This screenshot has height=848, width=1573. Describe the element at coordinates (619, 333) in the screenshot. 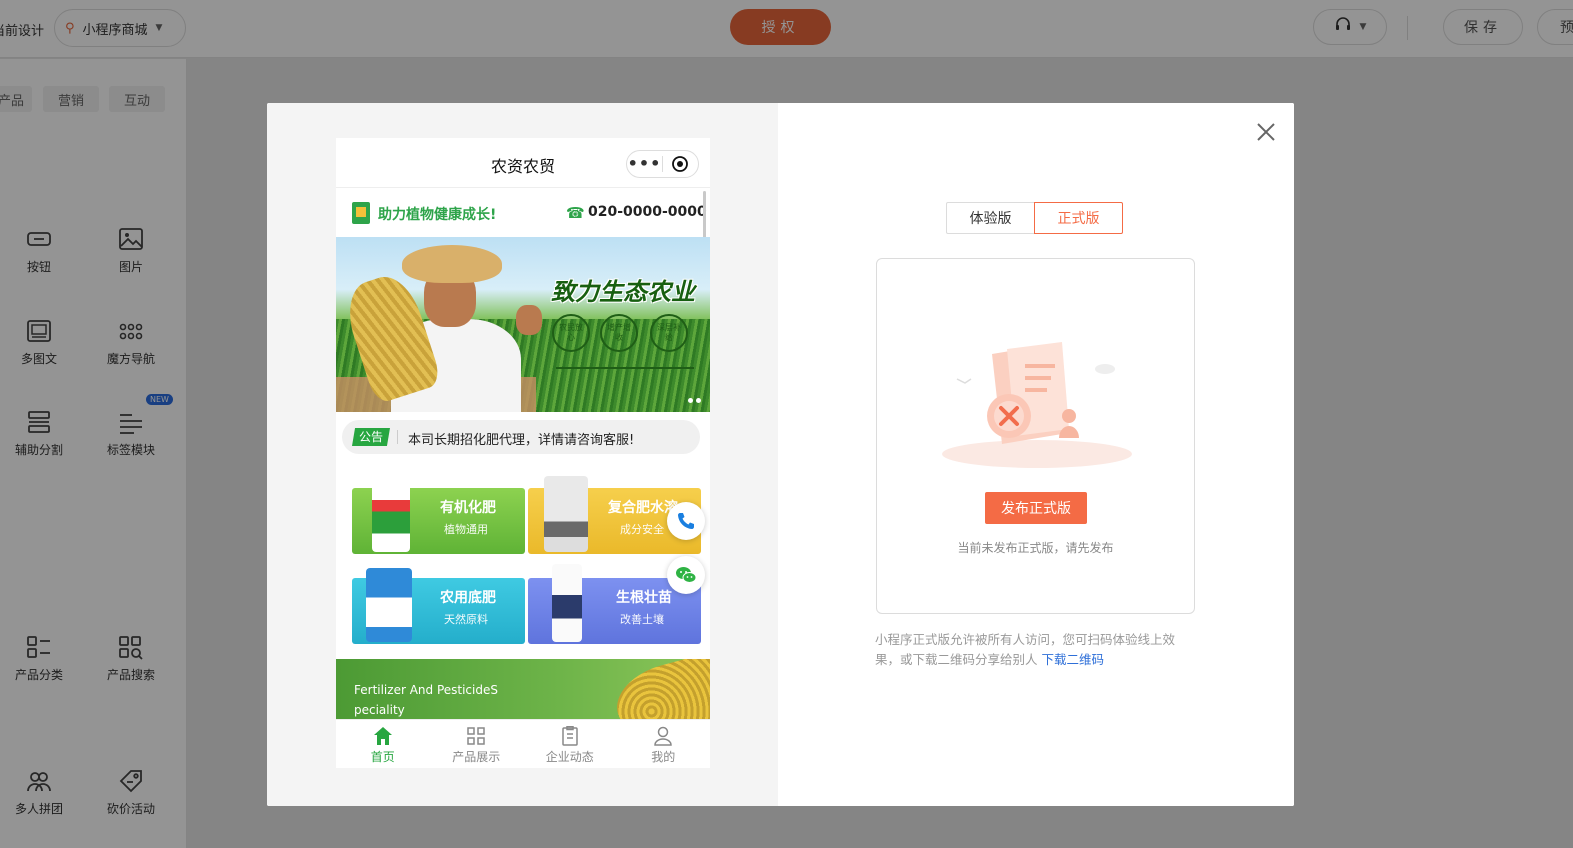

I see `banner-badge: 增产增收` at that location.